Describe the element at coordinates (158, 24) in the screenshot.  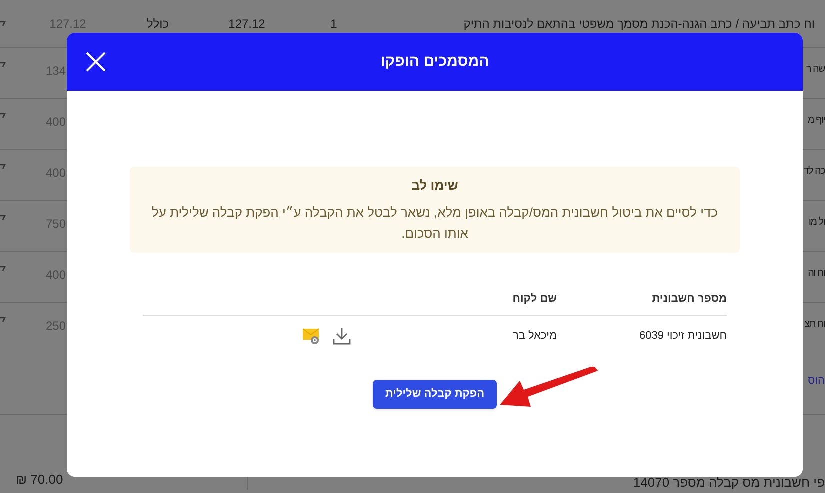
I see `vat-cell-text: כולל` at that location.